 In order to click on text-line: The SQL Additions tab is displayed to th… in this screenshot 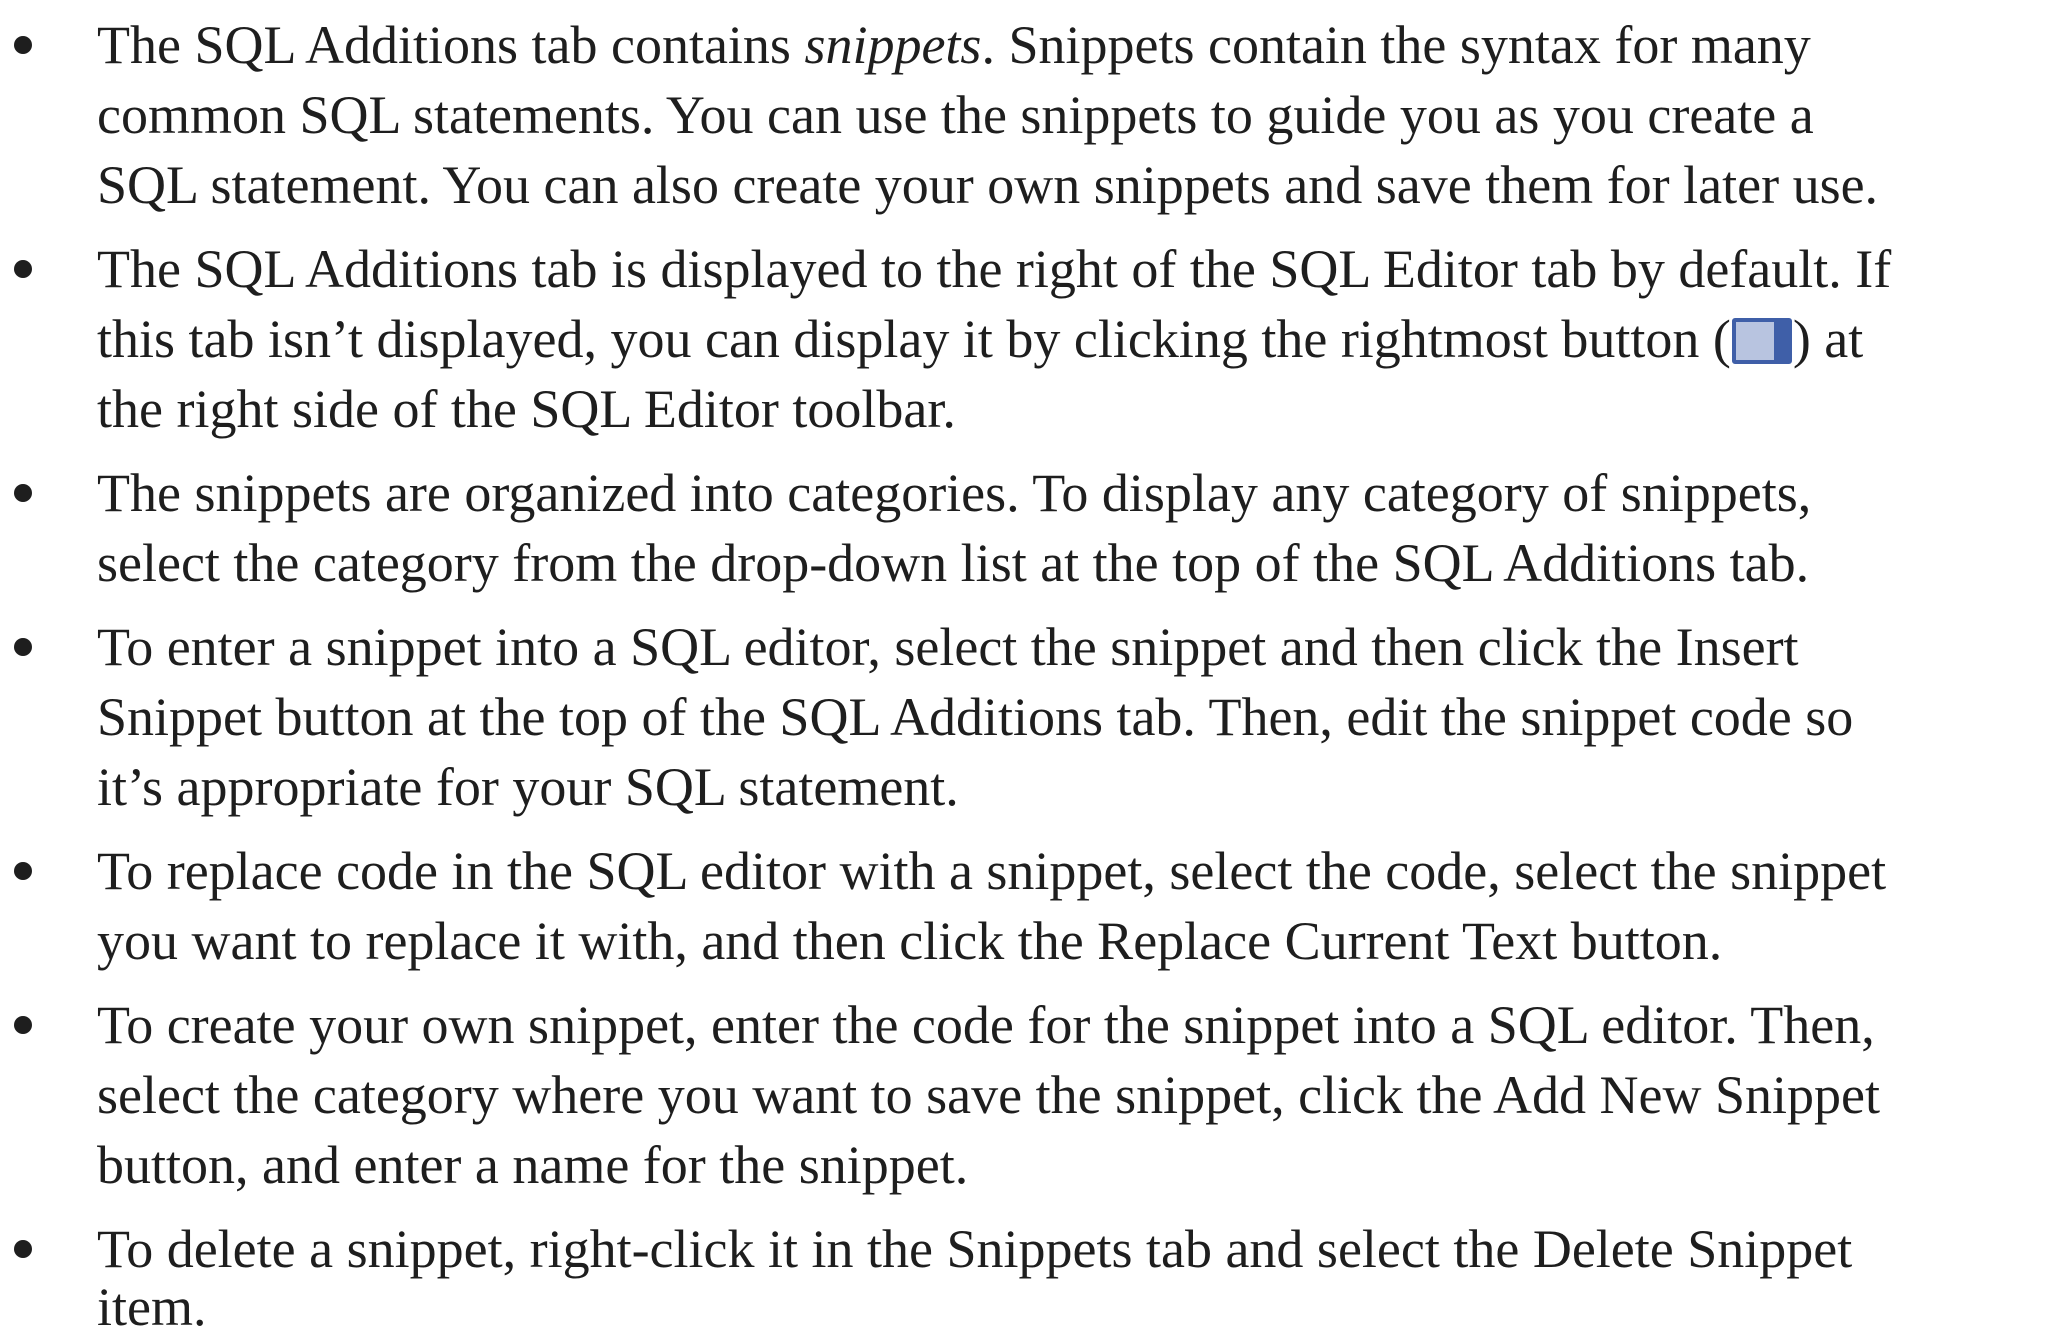, I will do `click(994, 269)`.